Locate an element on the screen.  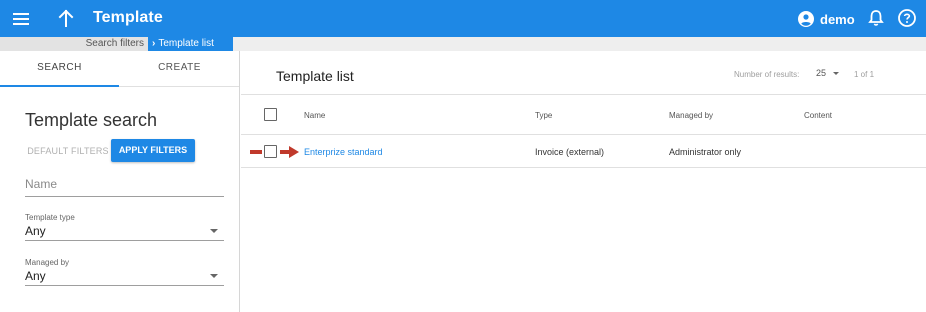
breadcrumb-search-filters: Search filters is located at coordinates (74, 44).